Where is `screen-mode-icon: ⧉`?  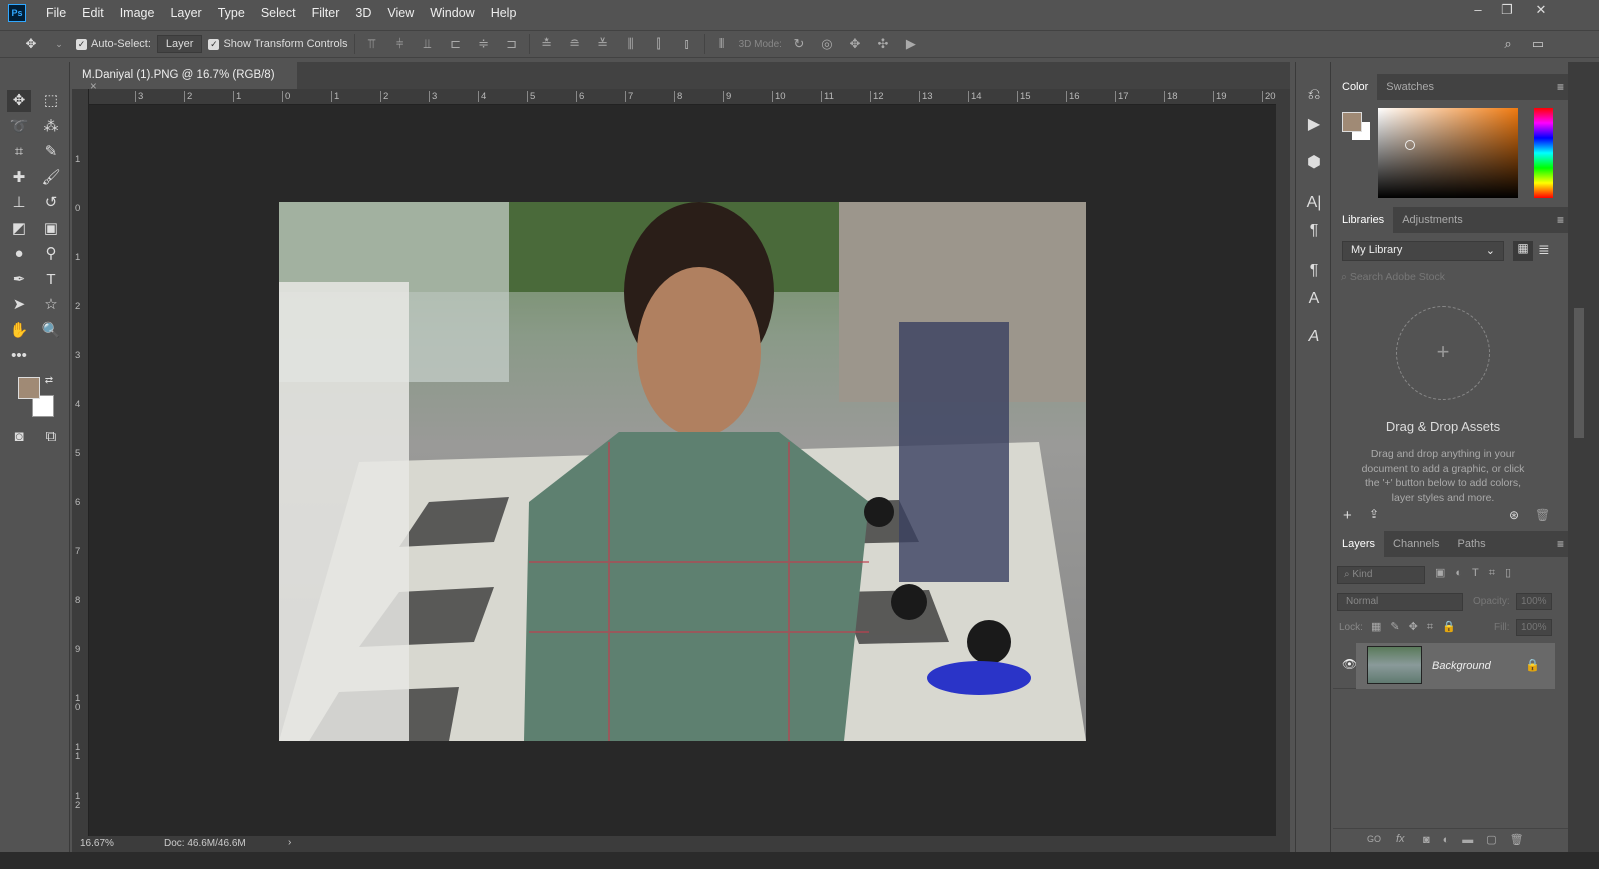
screen-mode-icon: ⧉ is located at coordinates (51, 437).